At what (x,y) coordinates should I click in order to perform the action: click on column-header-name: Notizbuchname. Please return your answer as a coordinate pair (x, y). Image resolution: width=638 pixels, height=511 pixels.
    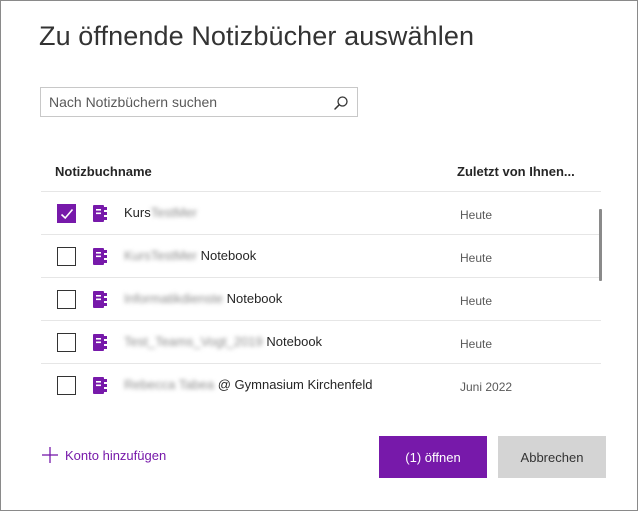
    Looking at the image, I should click on (103, 171).